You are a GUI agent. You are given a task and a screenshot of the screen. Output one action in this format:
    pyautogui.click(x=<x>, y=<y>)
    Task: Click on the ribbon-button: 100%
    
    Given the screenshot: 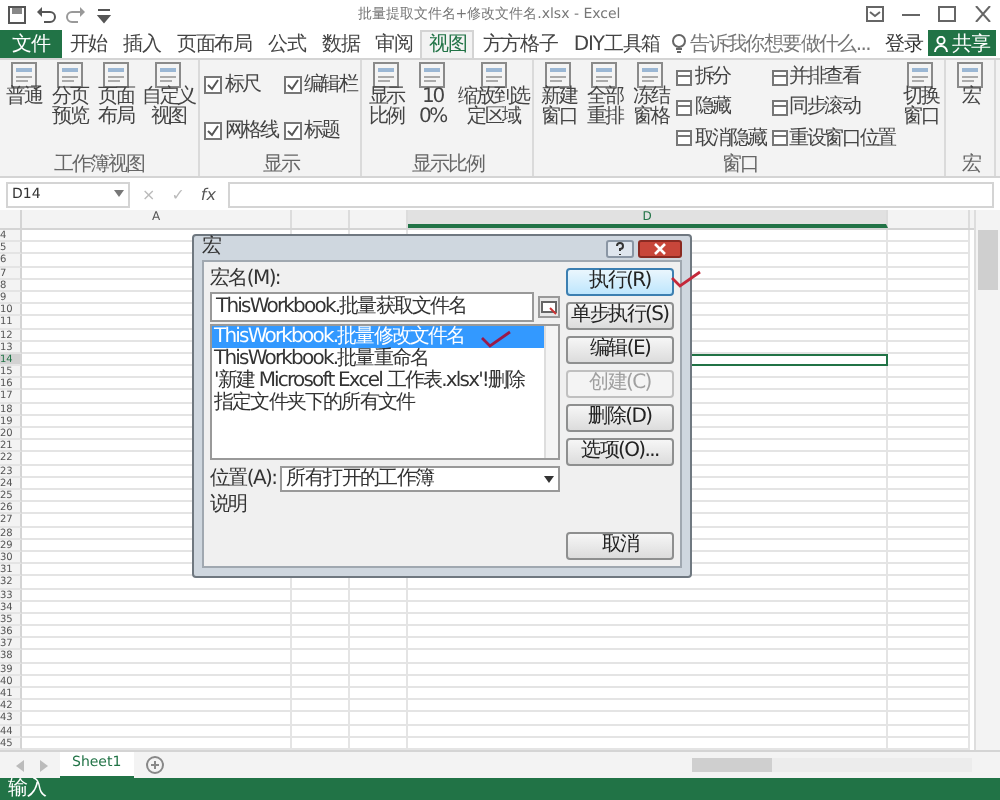 What is the action you would take?
    pyautogui.click(x=432, y=108)
    